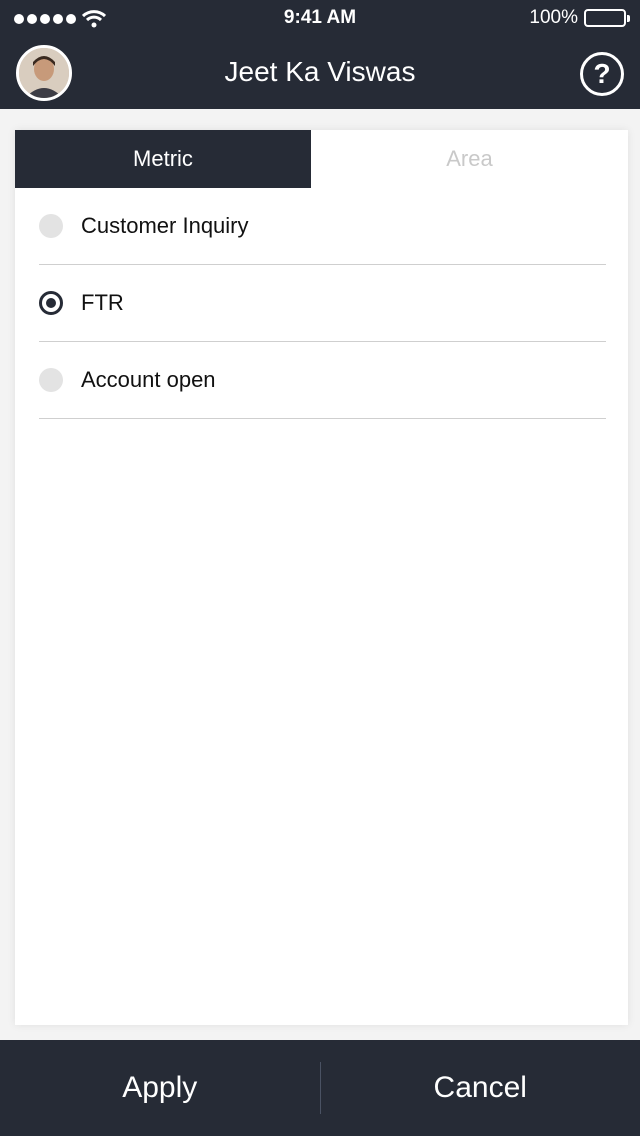 The height and width of the screenshot is (1136, 640). I want to click on help-icon: ?, so click(602, 74).